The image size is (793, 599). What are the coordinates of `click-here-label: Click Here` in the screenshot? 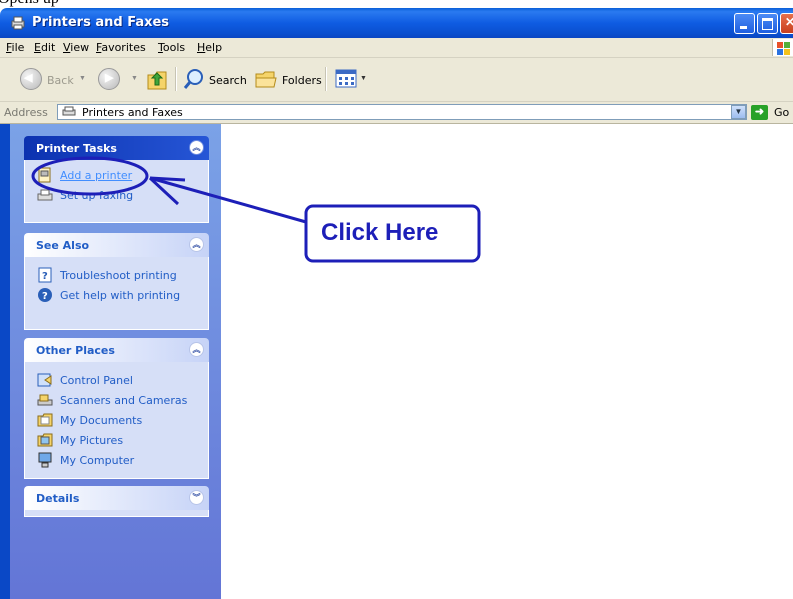 It's located at (380, 232).